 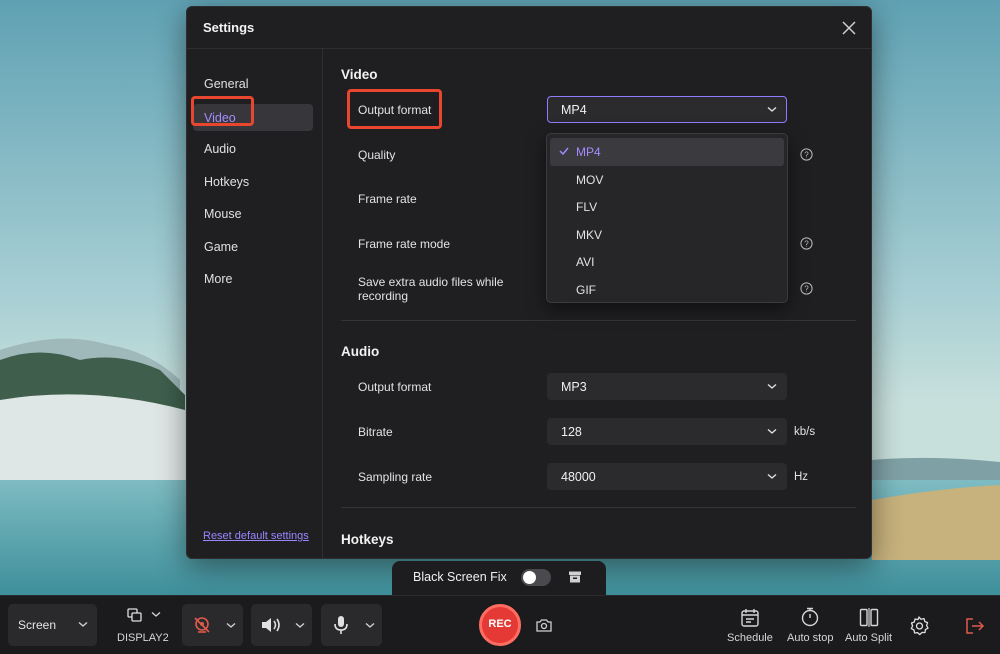 What do you see at coordinates (564, 151) in the screenshot?
I see `check-icon` at bounding box center [564, 151].